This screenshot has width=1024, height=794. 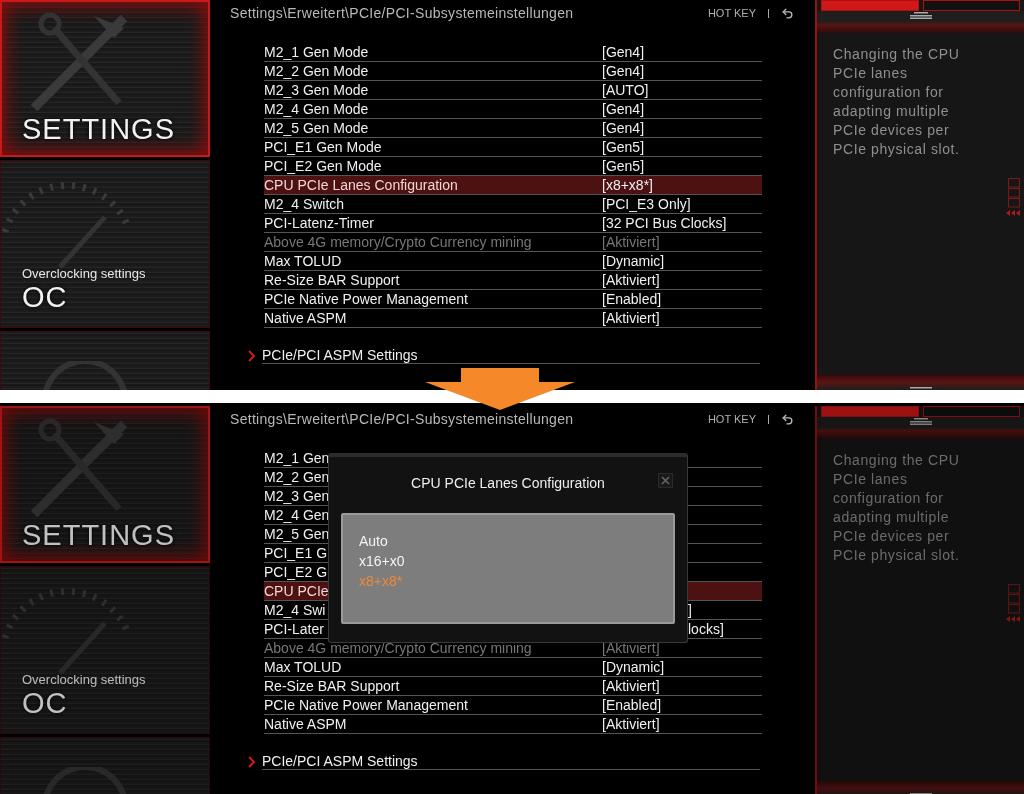 I want to click on setting-label: PCI-Latenz-Timer, so click(x=319, y=223).